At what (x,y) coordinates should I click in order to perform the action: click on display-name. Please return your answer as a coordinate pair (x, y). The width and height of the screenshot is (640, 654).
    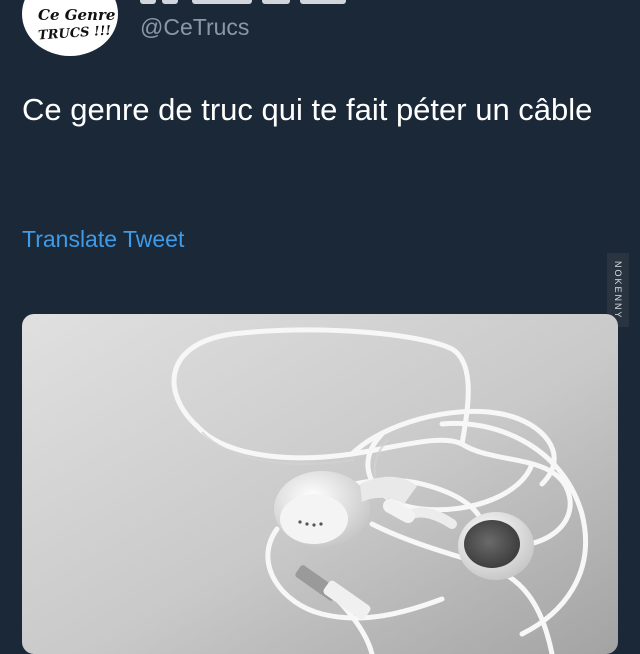
    Looking at the image, I should click on (245, 7).